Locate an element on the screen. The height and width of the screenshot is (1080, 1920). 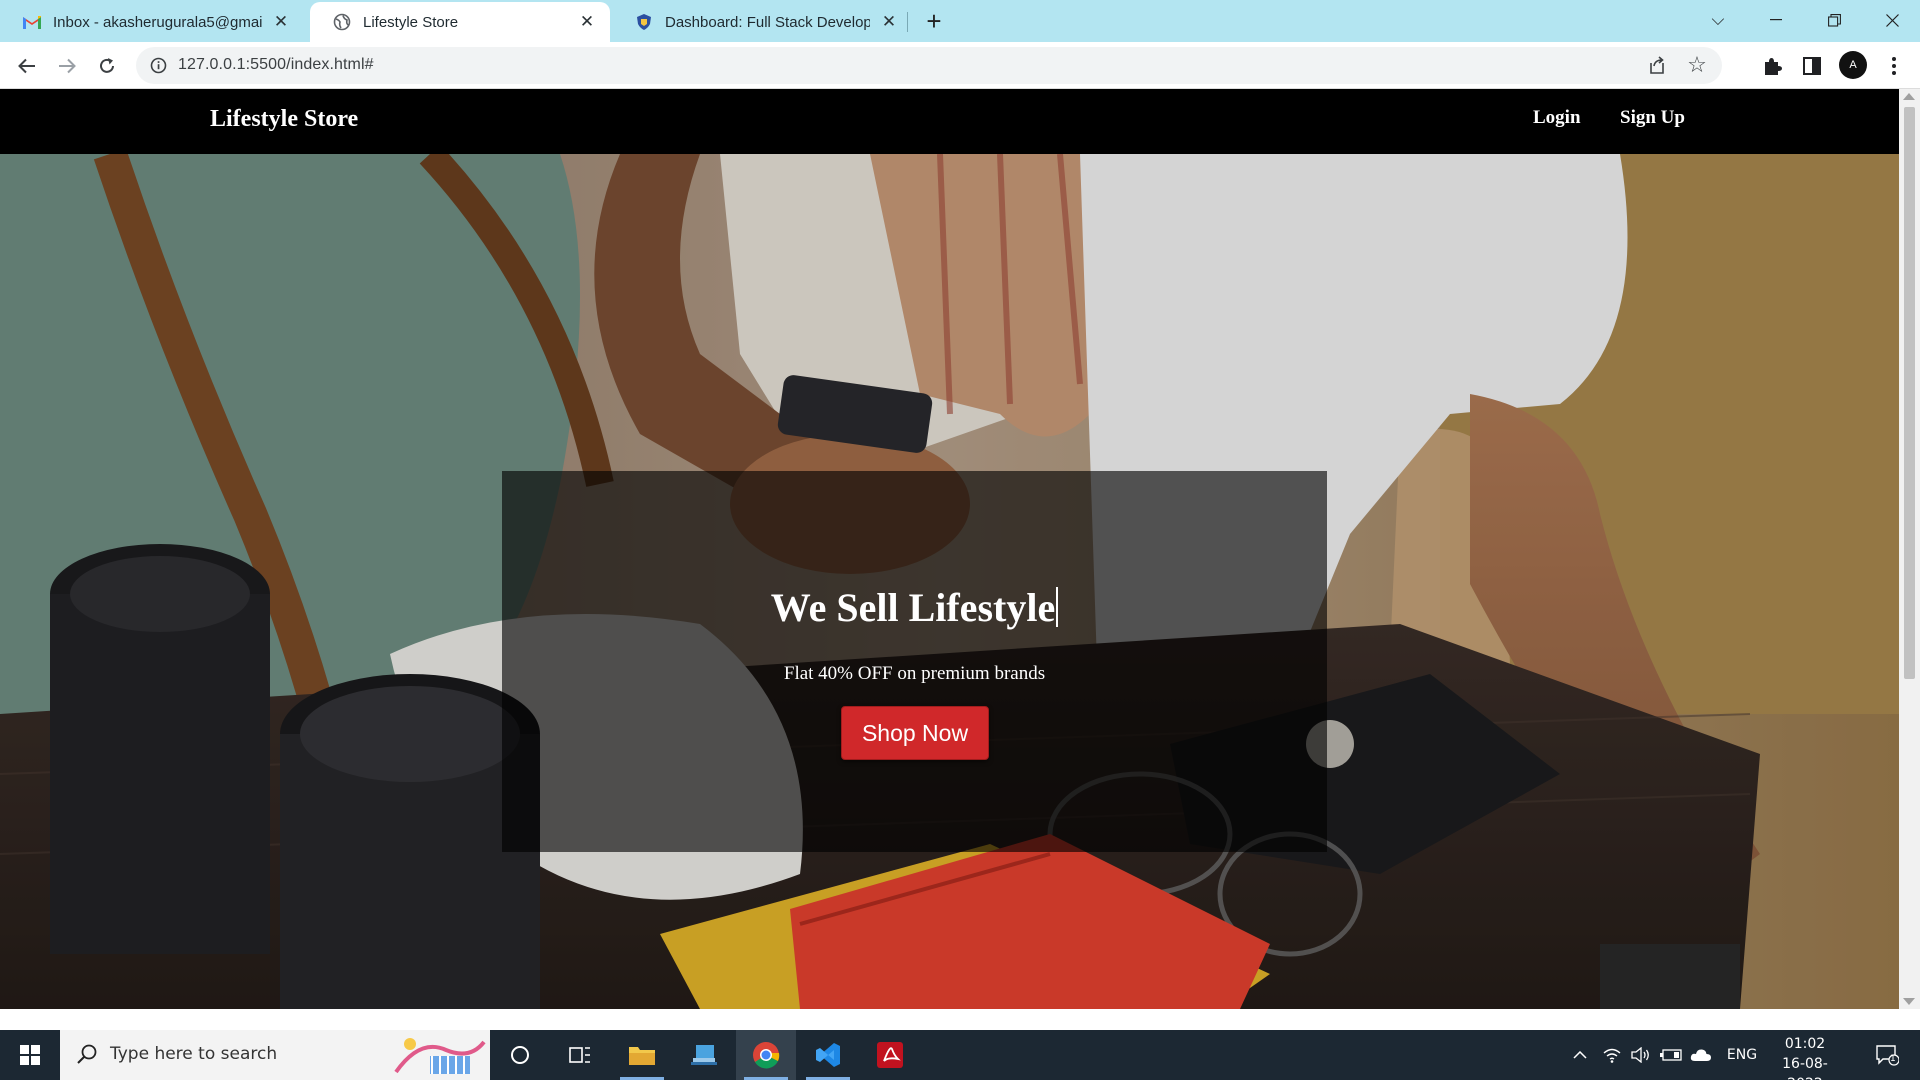
browser-toolbar: 127.0.0.1:5500/index.html# ☆ A is located at coordinates (960, 65).